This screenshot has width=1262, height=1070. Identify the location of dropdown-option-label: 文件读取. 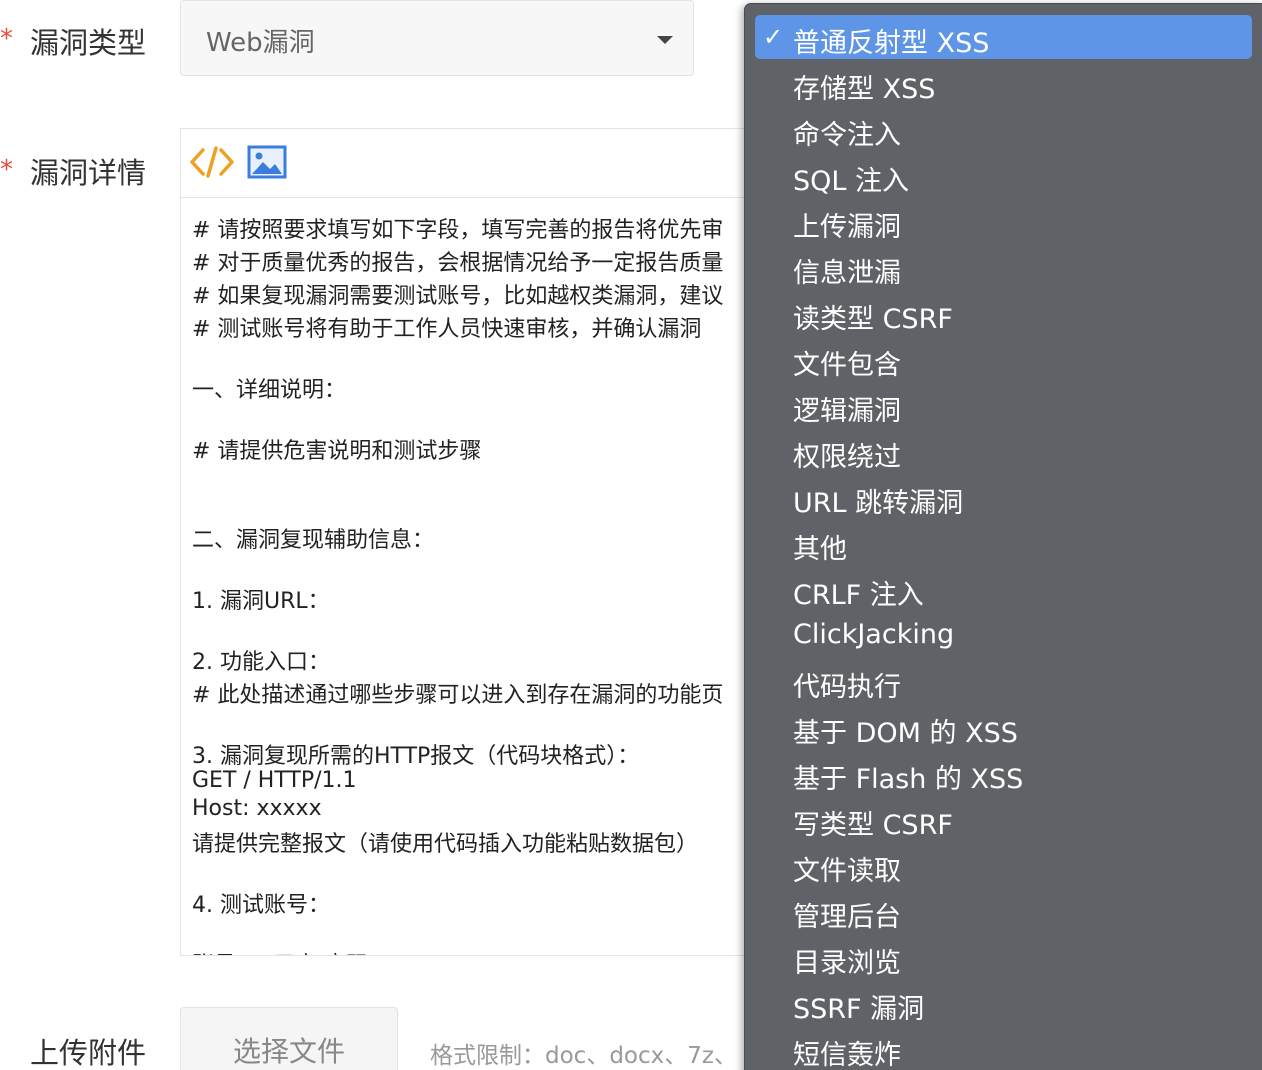
(847, 871).